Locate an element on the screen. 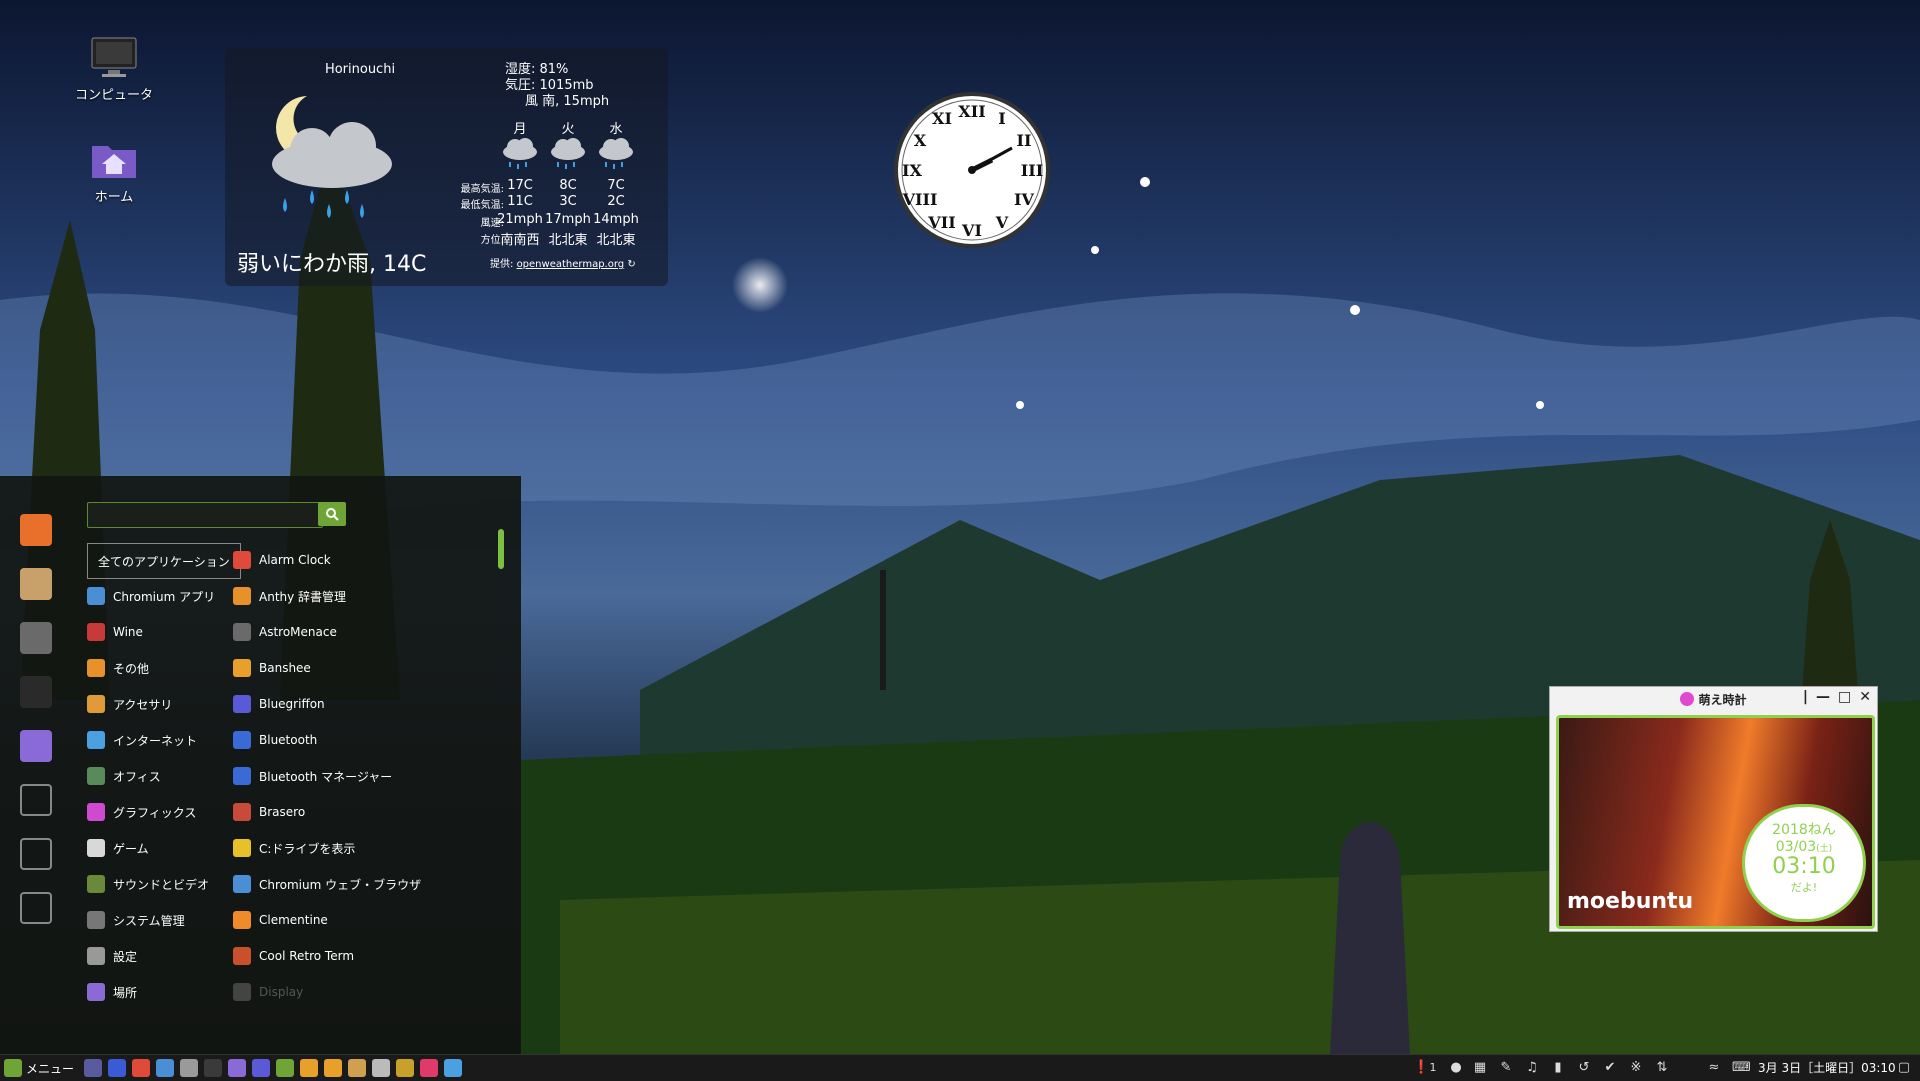 The height and width of the screenshot is (1081, 1920). category-label: アクセサリ is located at coordinates (143, 704).